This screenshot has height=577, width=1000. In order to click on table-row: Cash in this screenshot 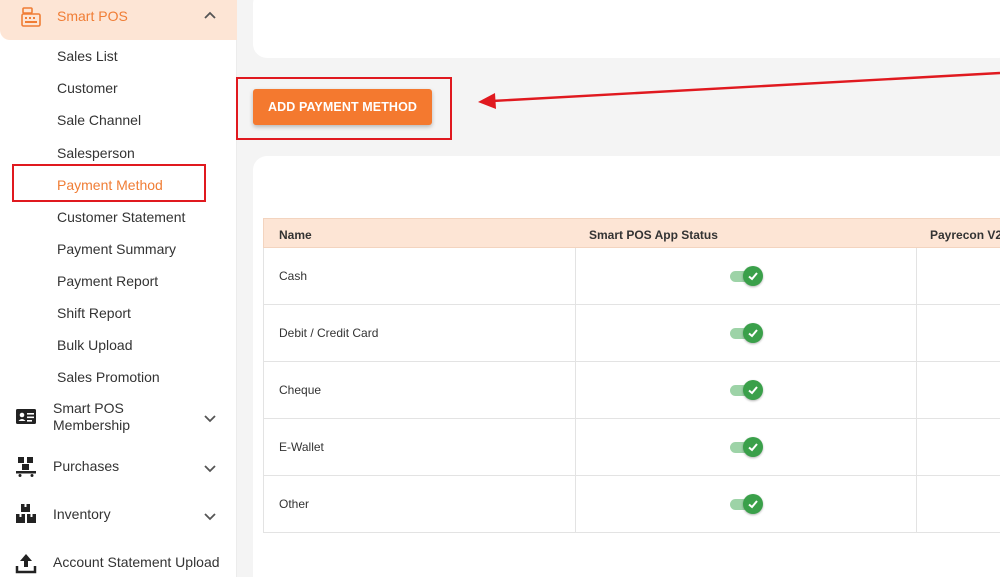, I will do `click(631, 276)`.